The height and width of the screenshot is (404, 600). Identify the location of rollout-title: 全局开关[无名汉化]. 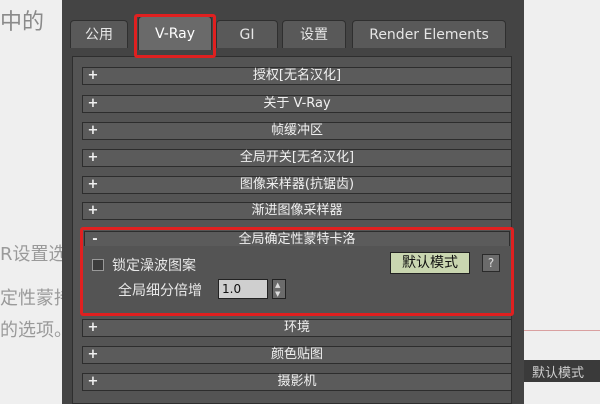
(297, 157).